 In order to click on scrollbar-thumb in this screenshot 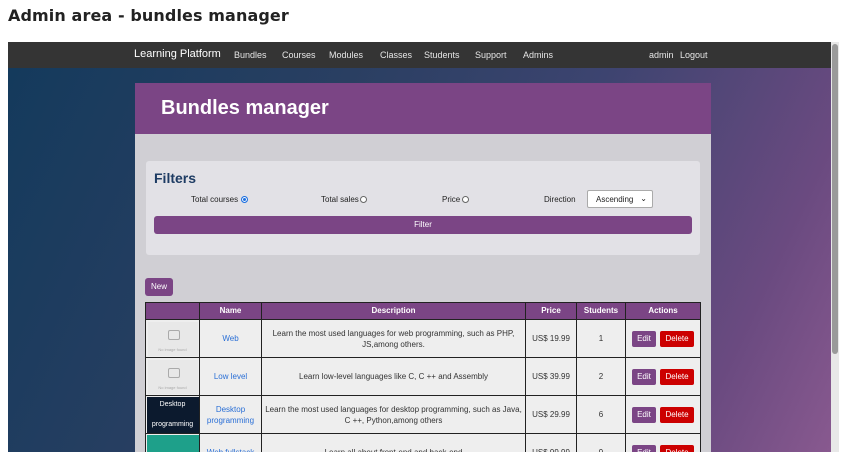, I will do `click(835, 199)`.